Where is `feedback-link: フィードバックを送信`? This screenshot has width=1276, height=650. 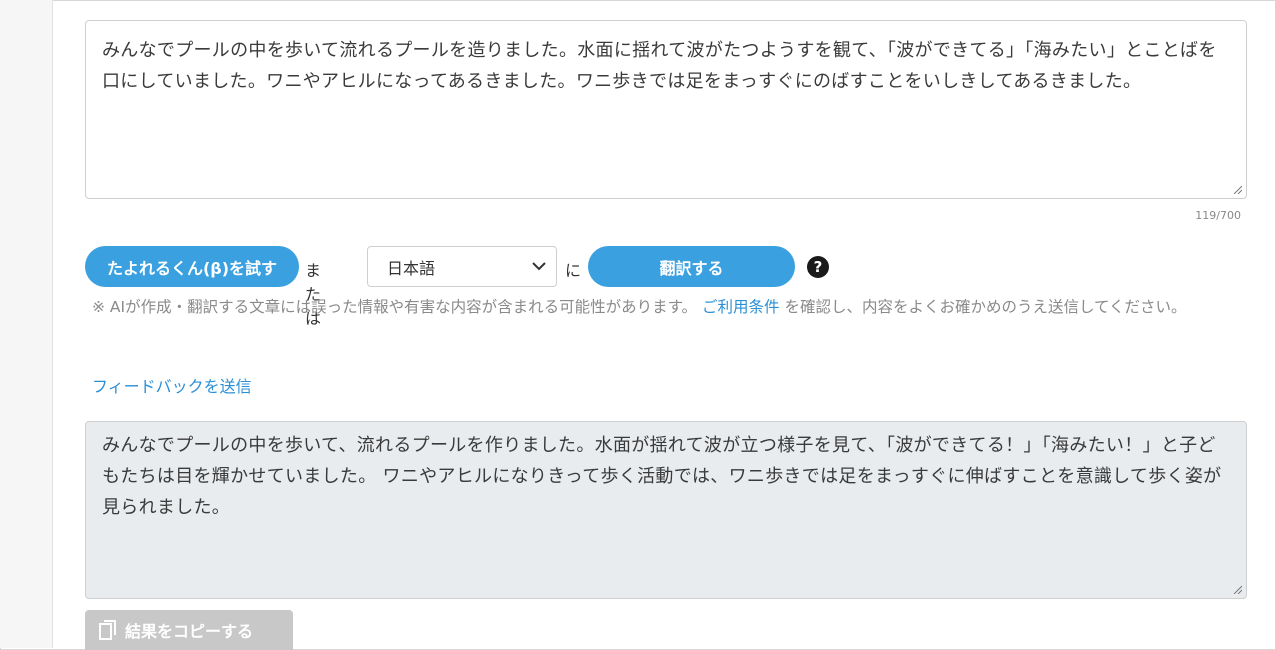 feedback-link: フィードバックを送信 is located at coordinates (172, 385).